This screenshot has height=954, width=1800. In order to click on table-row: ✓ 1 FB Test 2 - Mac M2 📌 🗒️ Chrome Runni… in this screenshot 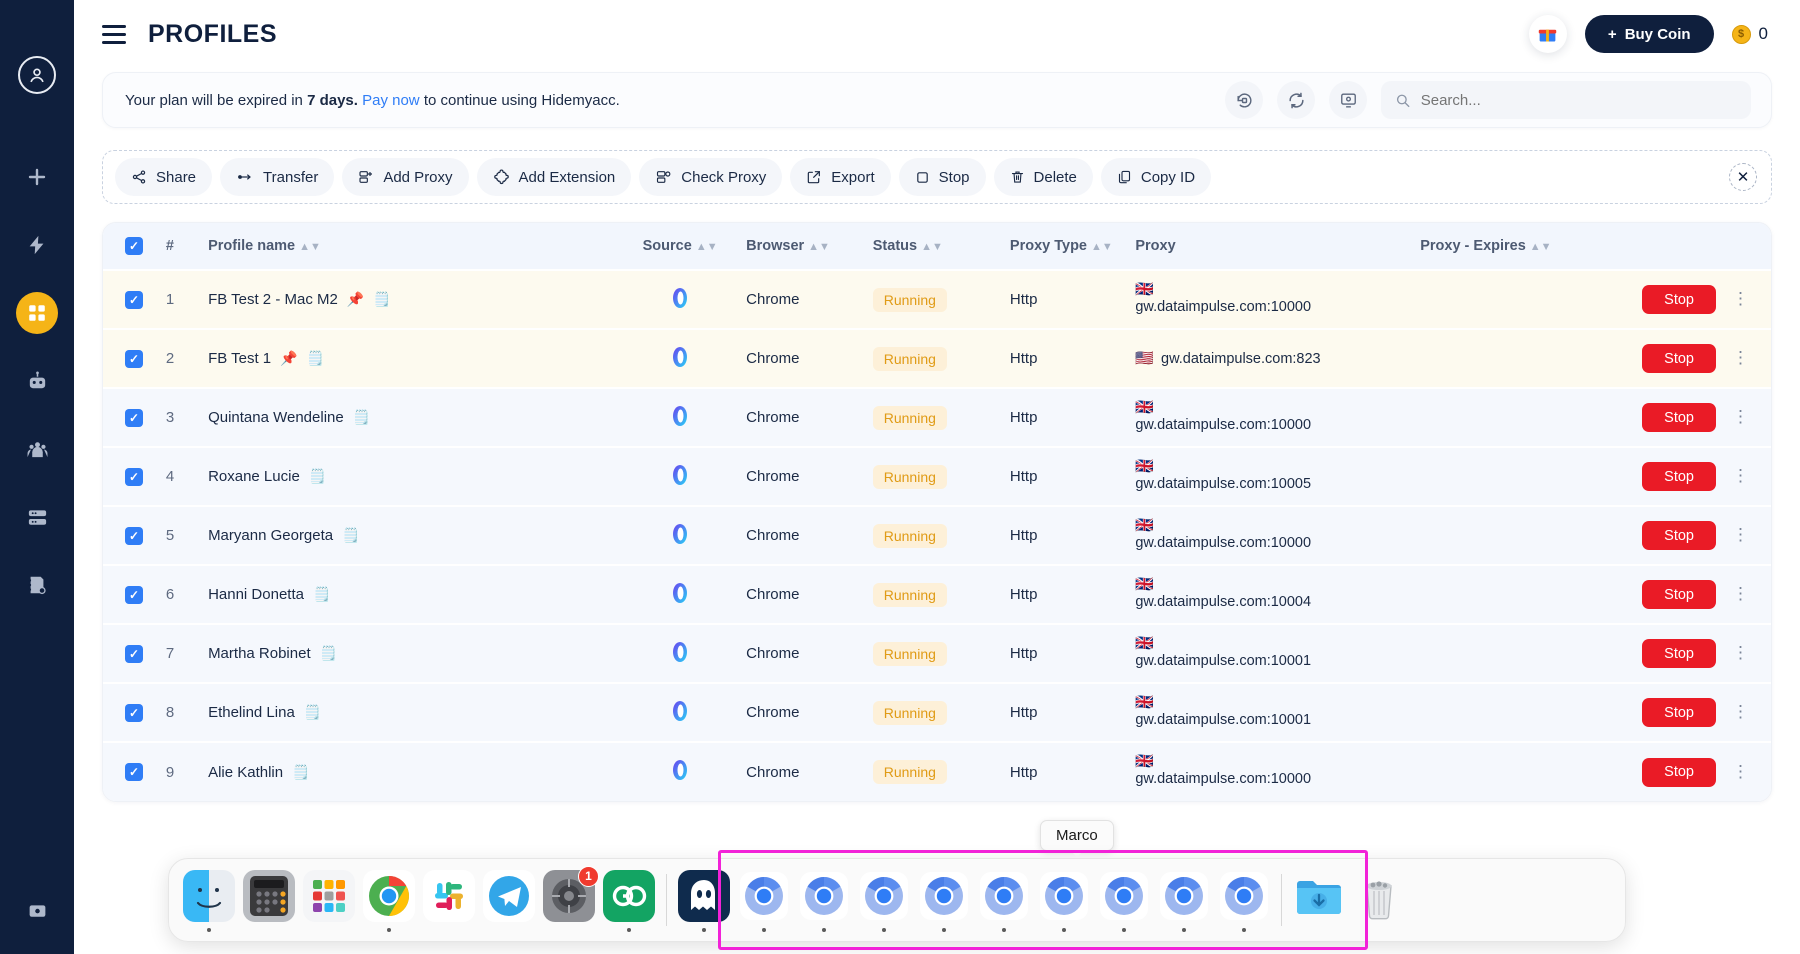, I will do `click(937, 299)`.